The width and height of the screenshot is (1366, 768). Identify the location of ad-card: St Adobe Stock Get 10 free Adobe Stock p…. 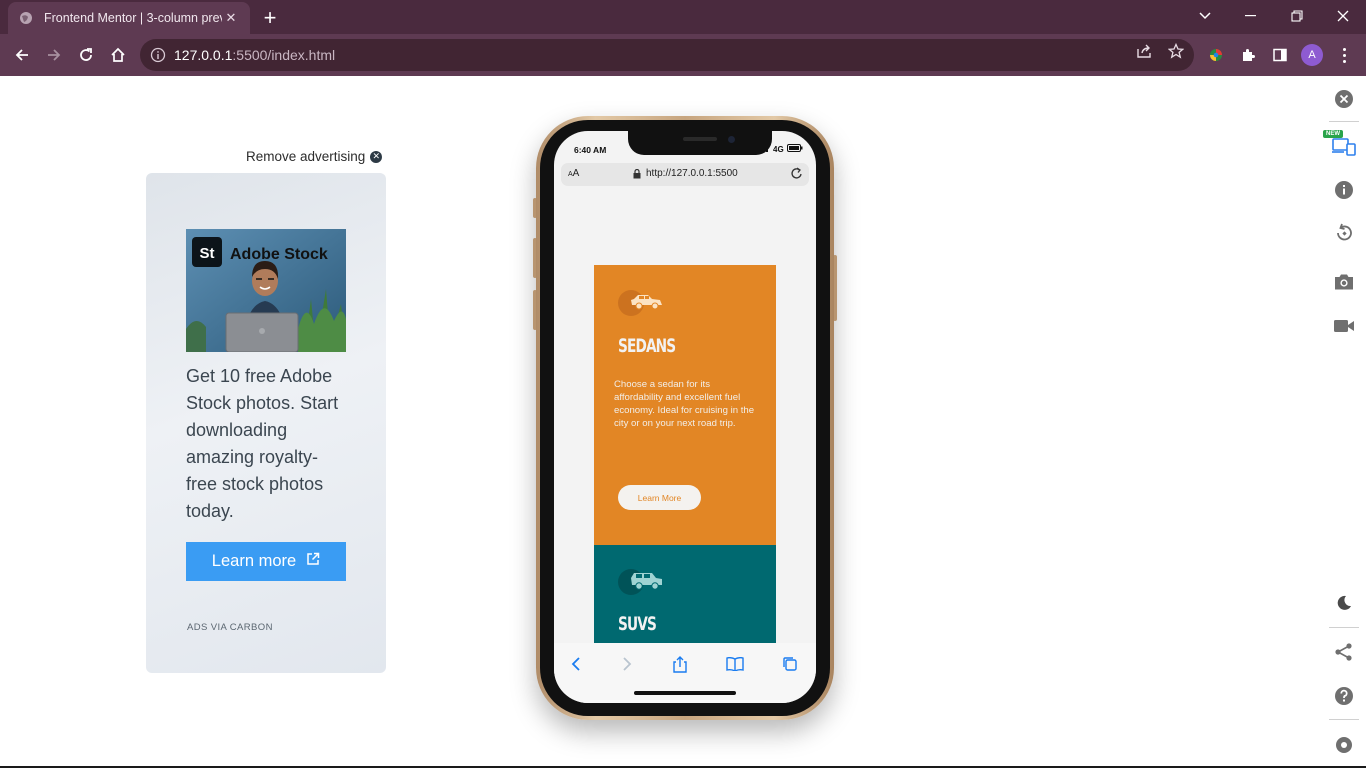
(266, 423).